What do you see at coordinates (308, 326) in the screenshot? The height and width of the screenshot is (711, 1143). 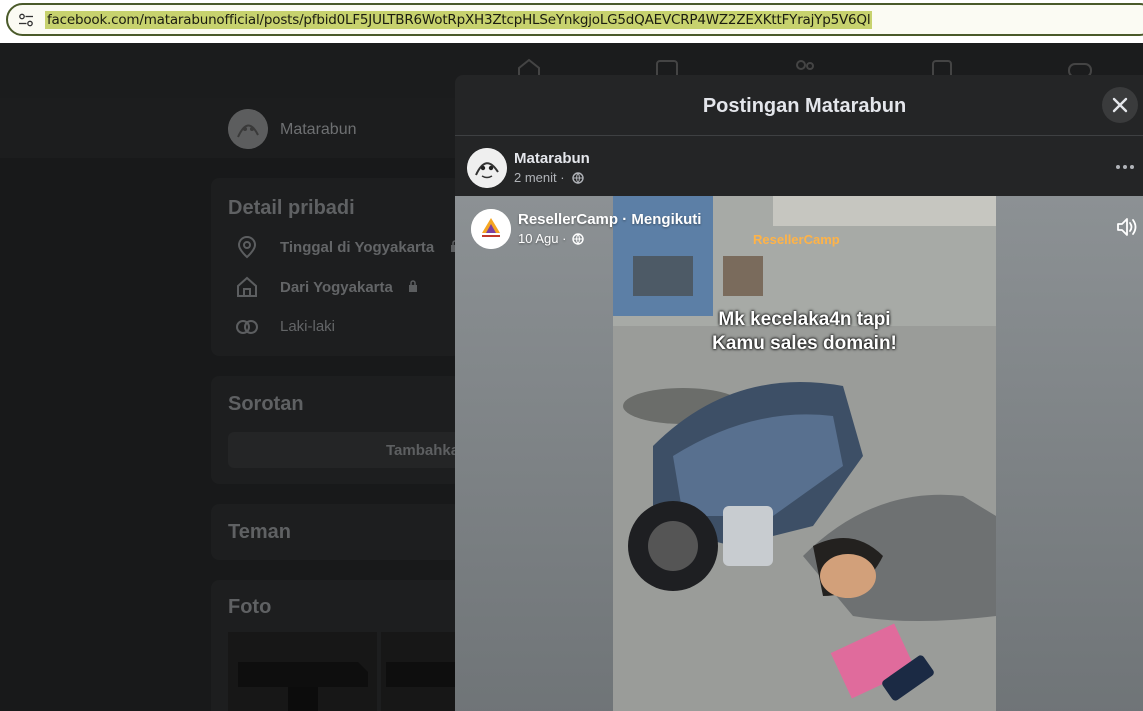 I see `gender-text: Laki-laki` at bounding box center [308, 326].